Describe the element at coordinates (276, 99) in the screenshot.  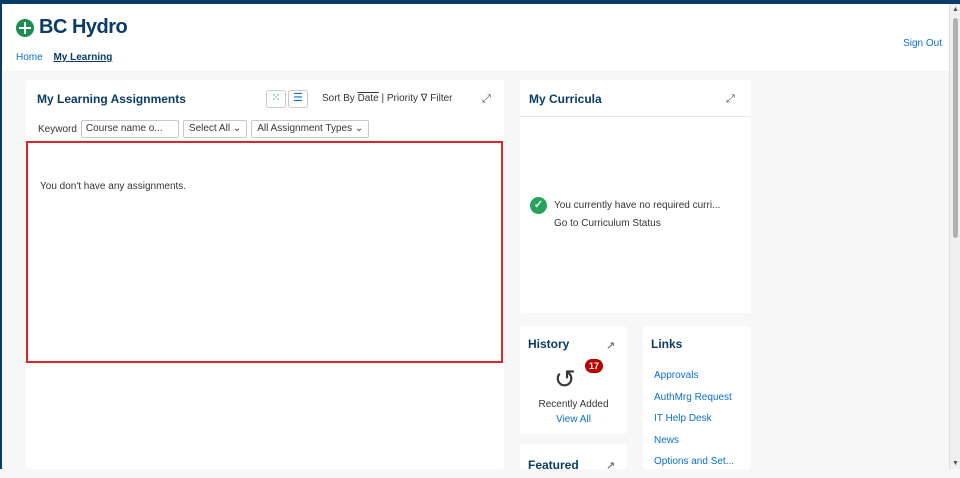
I see `grid-view-icon: ⁙` at that location.